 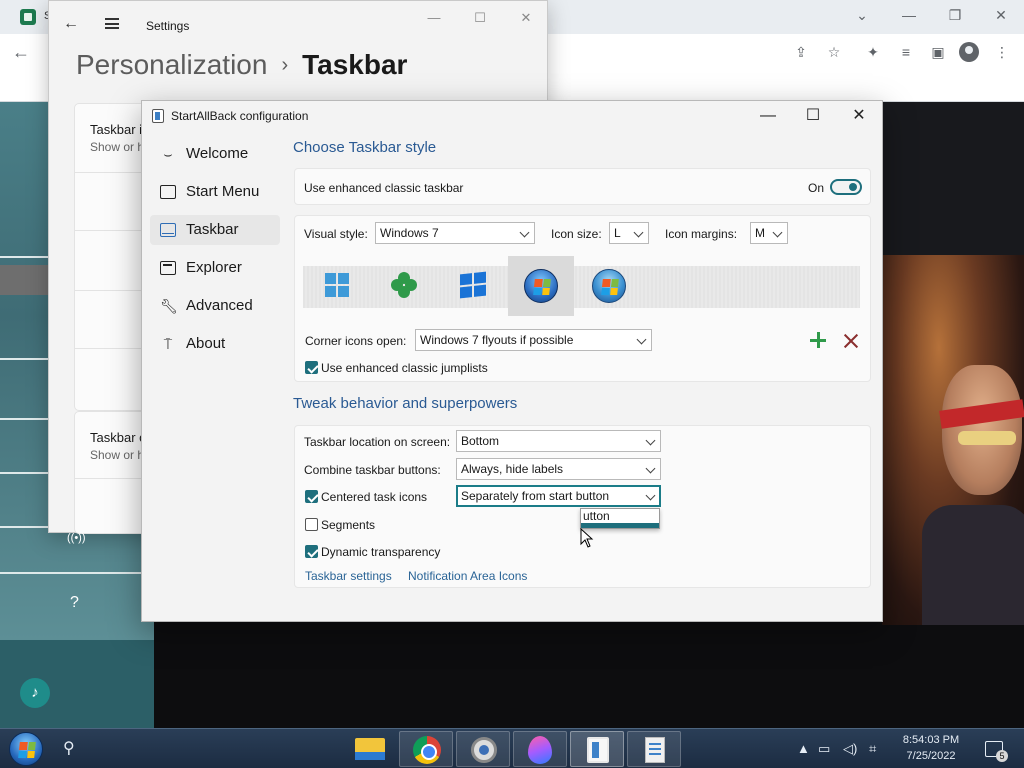 I want to click on star-icon: ☆, so click(x=834, y=52).